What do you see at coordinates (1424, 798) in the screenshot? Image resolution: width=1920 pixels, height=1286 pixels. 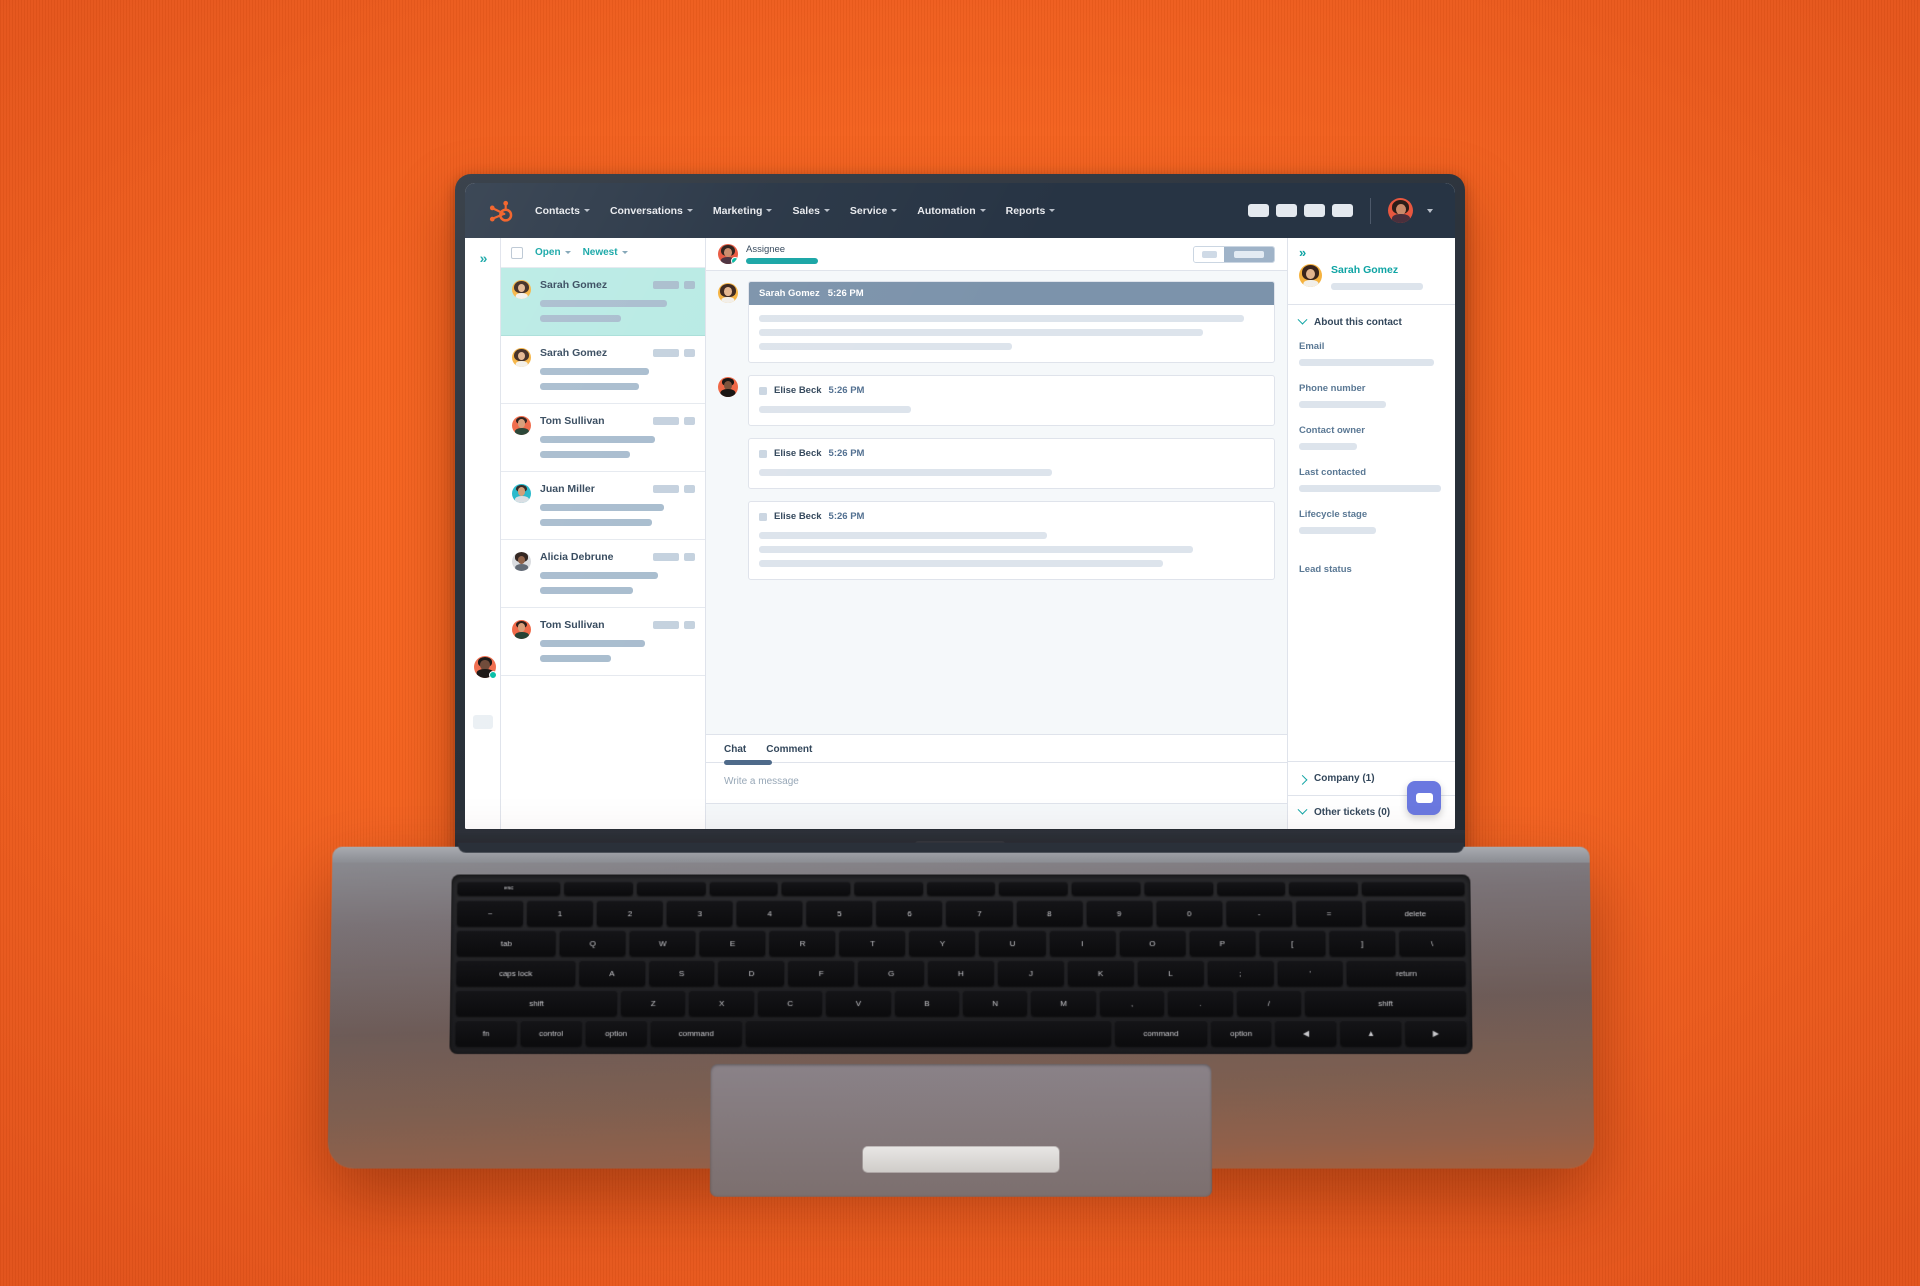 I see `chat-bubble-icon` at bounding box center [1424, 798].